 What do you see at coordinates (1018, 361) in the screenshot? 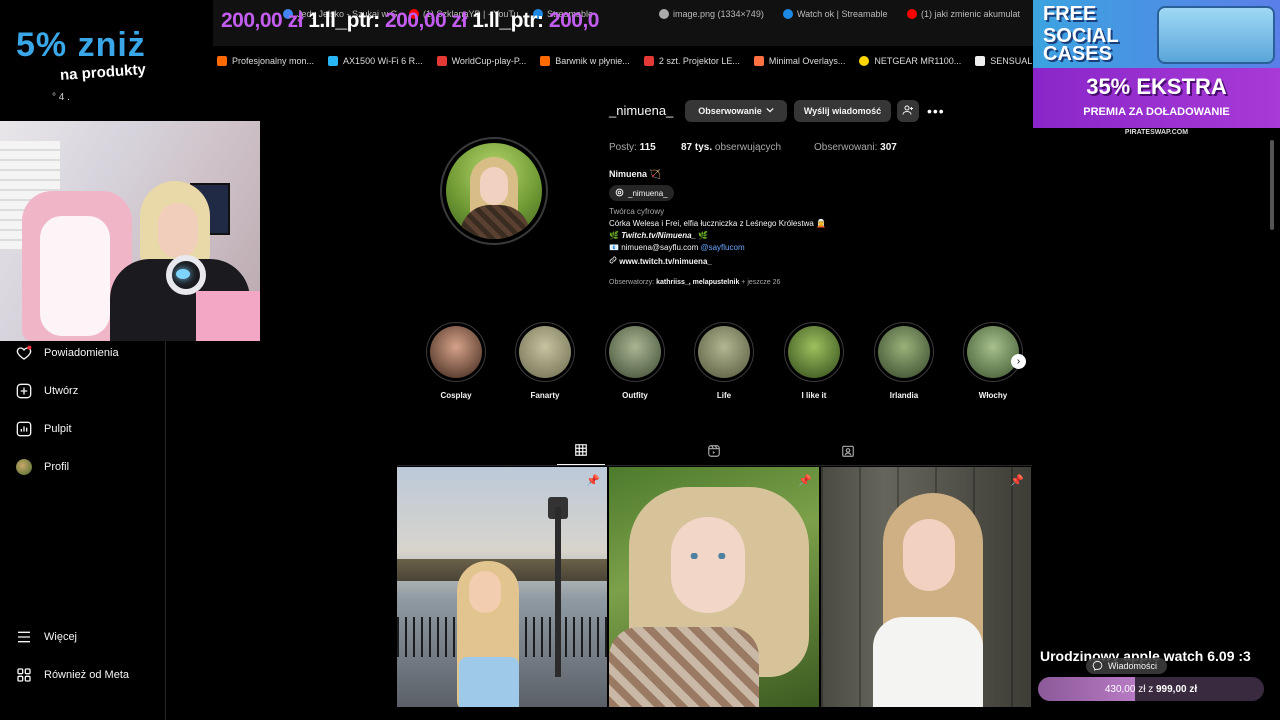
I see `chevron-right-icon: ›` at bounding box center [1018, 361].